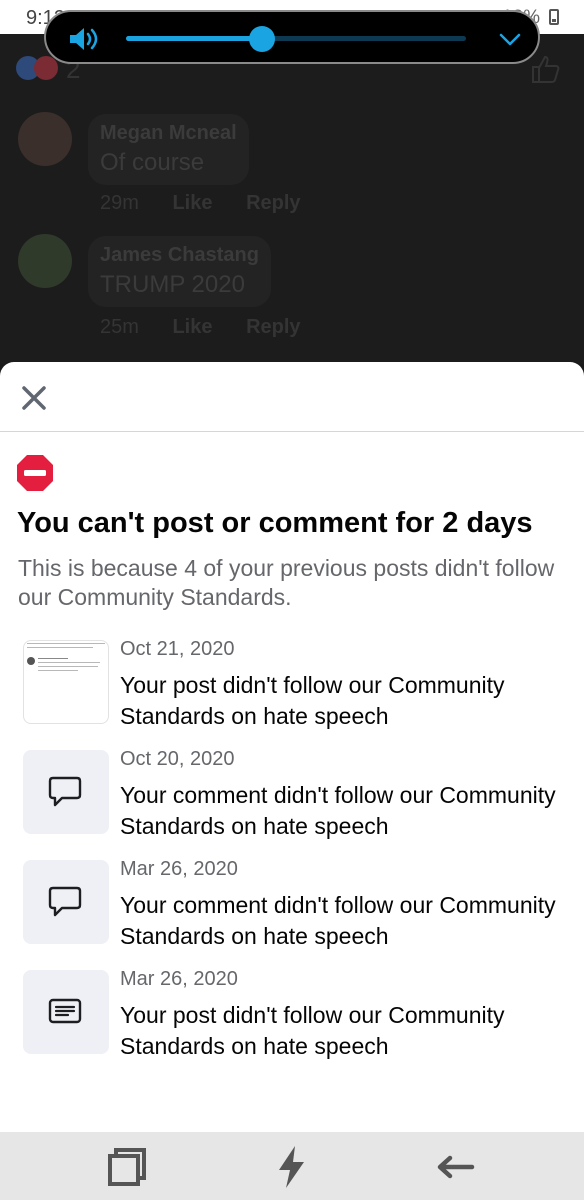 Image resolution: width=584 pixels, height=1200 pixels. Describe the element at coordinates (296, 39) in the screenshot. I see `volume-slider` at that location.